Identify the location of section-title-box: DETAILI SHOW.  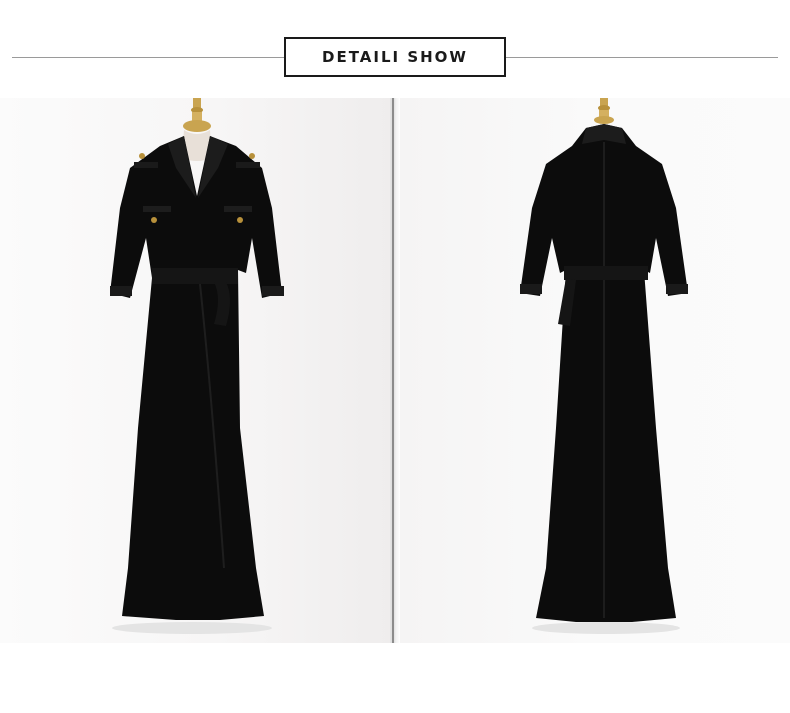
(395, 57).